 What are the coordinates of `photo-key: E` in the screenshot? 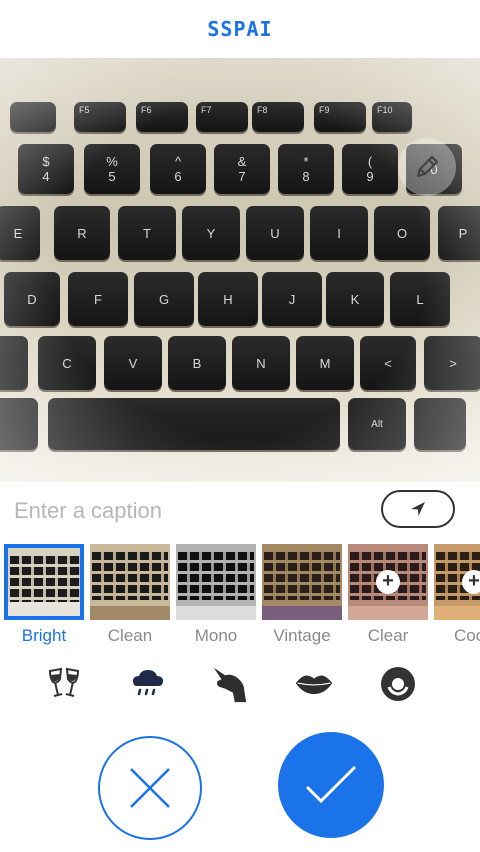 It's located at (20, 233).